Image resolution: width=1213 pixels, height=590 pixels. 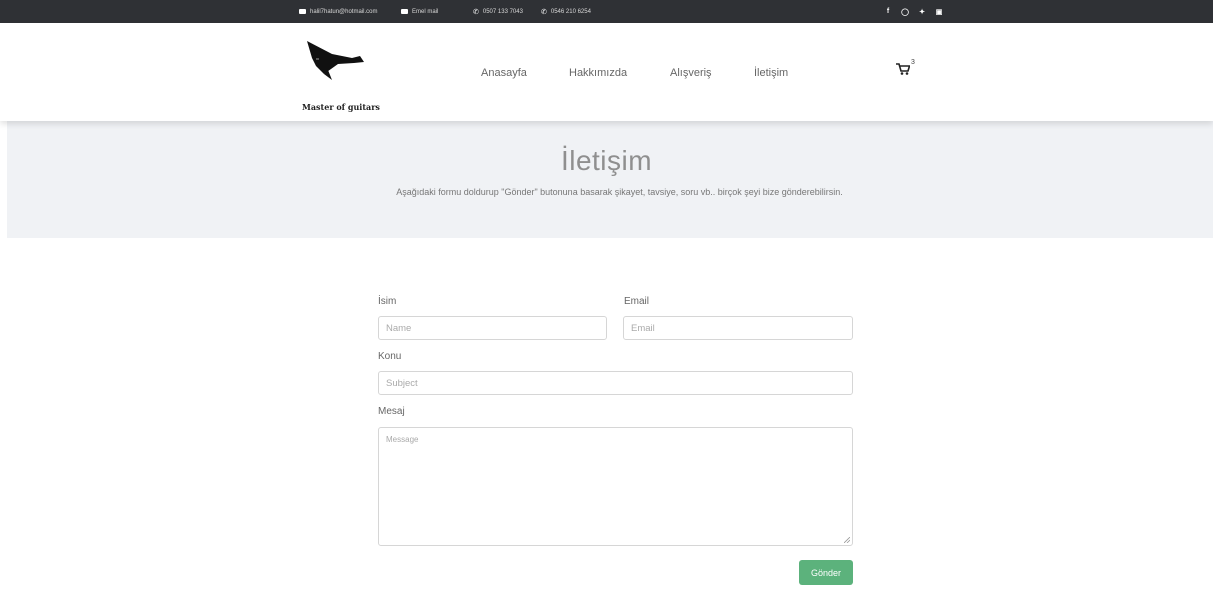 What do you see at coordinates (502, 11) in the screenshot?
I see `phone-1-text: 0507 133 7043` at bounding box center [502, 11].